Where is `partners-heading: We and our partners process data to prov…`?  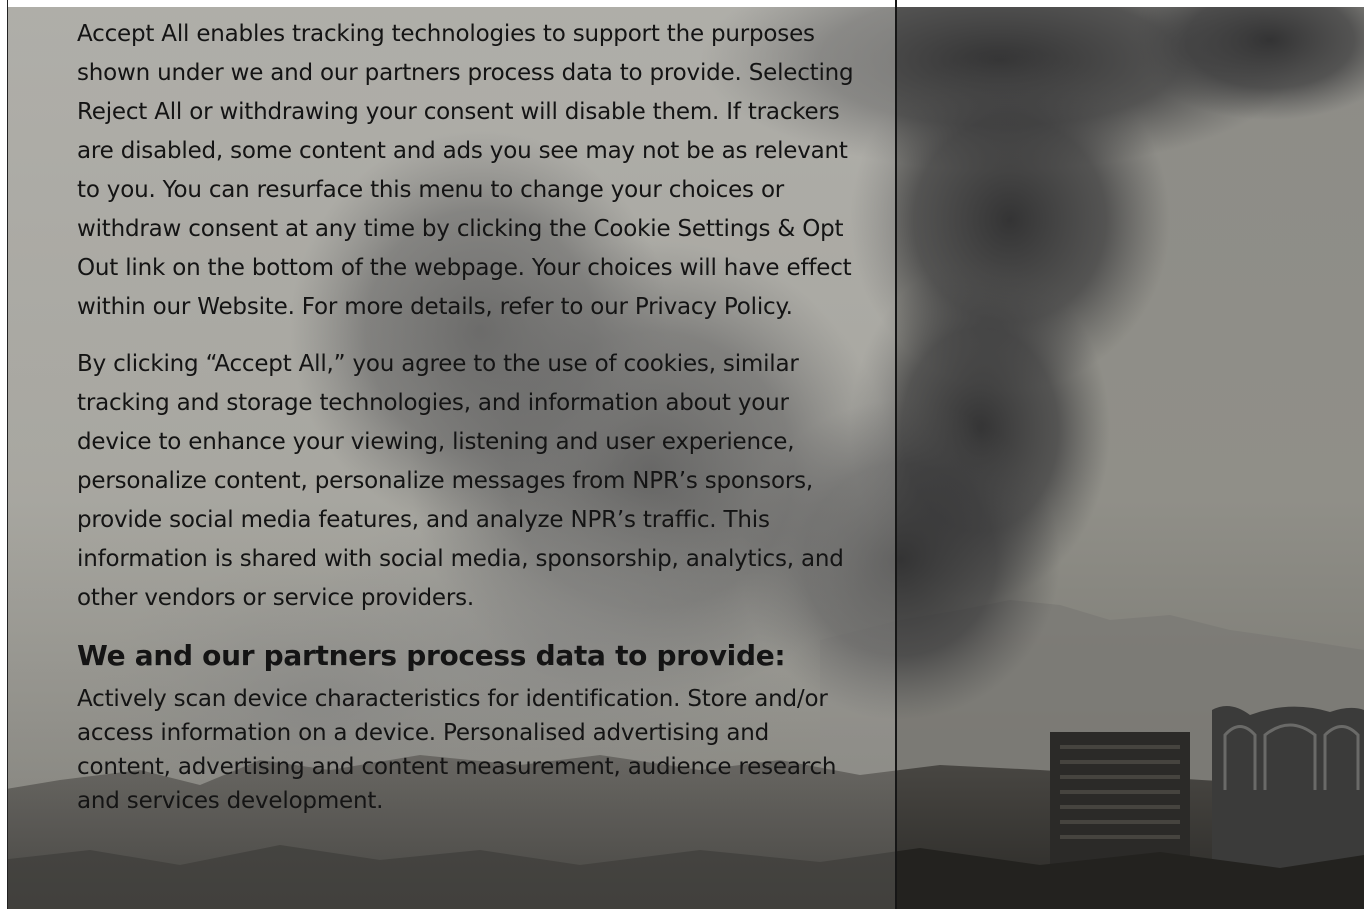
partners-heading: We and our partners process data to prov… is located at coordinates (431, 655).